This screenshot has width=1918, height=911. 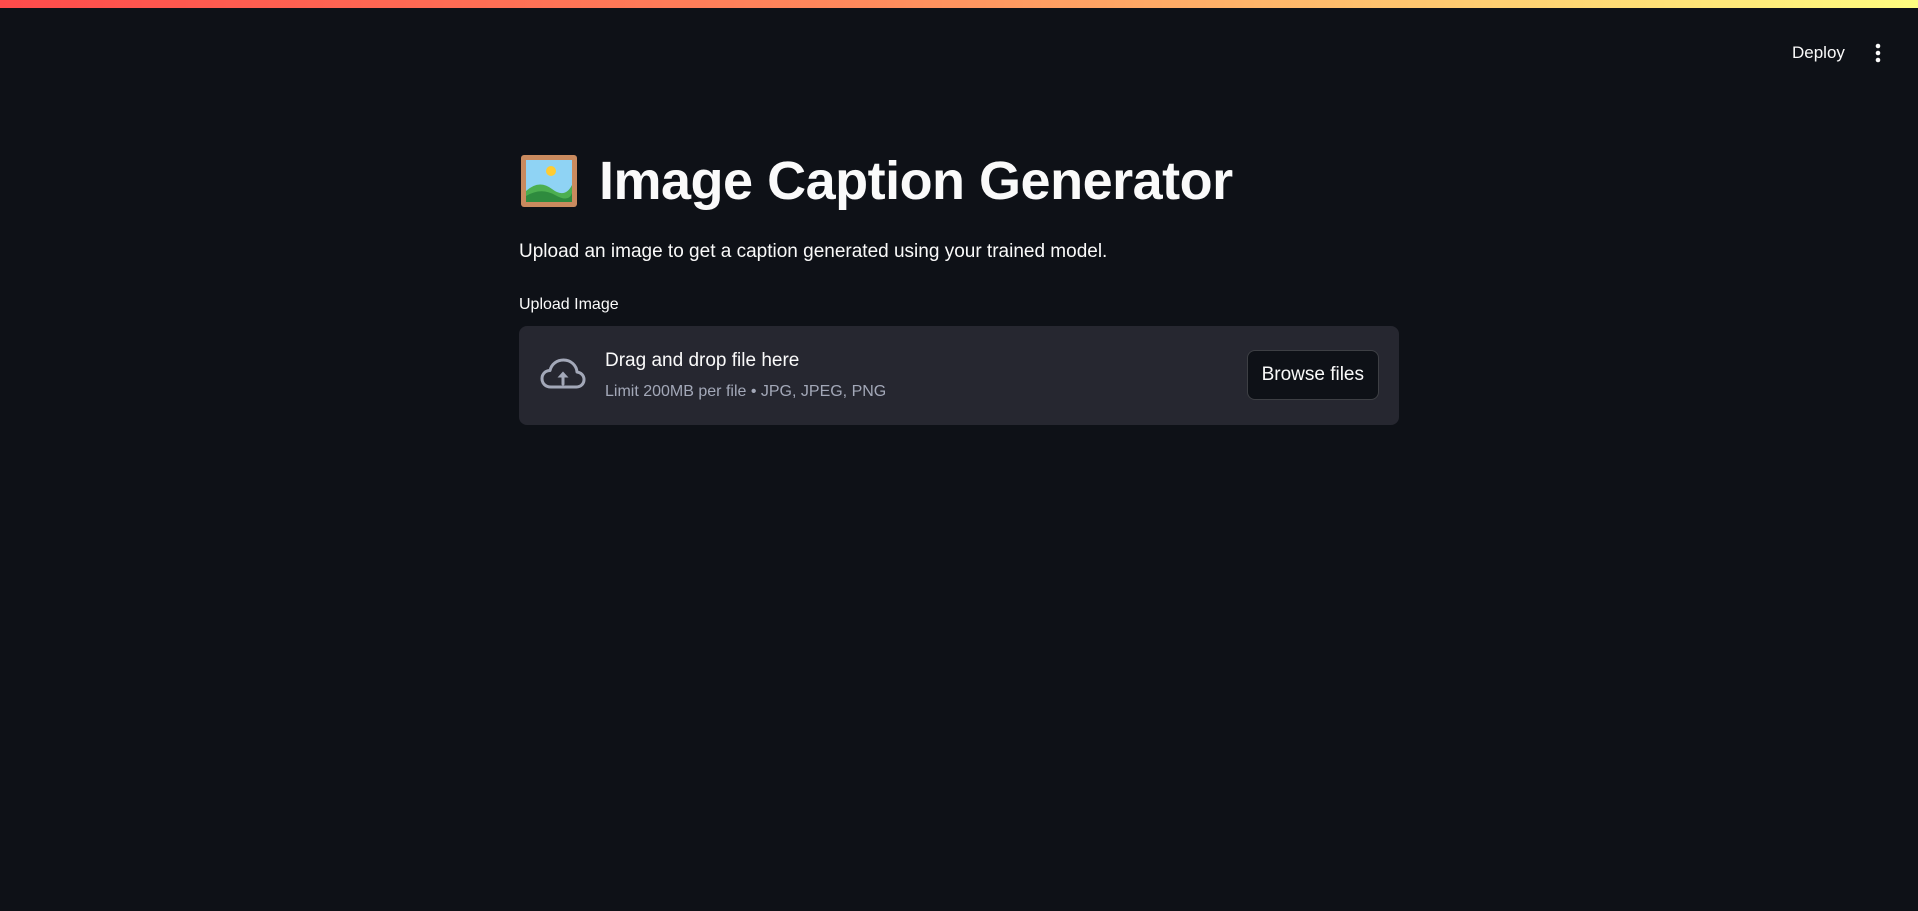 What do you see at coordinates (569, 304) in the screenshot?
I see `file-uploader-label: Upload Image` at bounding box center [569, 304].